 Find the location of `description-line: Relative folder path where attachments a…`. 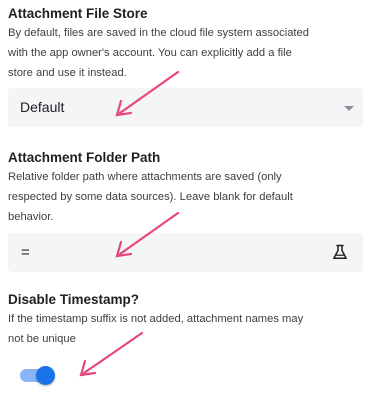

description-line: Relative folder path where attachments a… is located at coordinates (145, 177).